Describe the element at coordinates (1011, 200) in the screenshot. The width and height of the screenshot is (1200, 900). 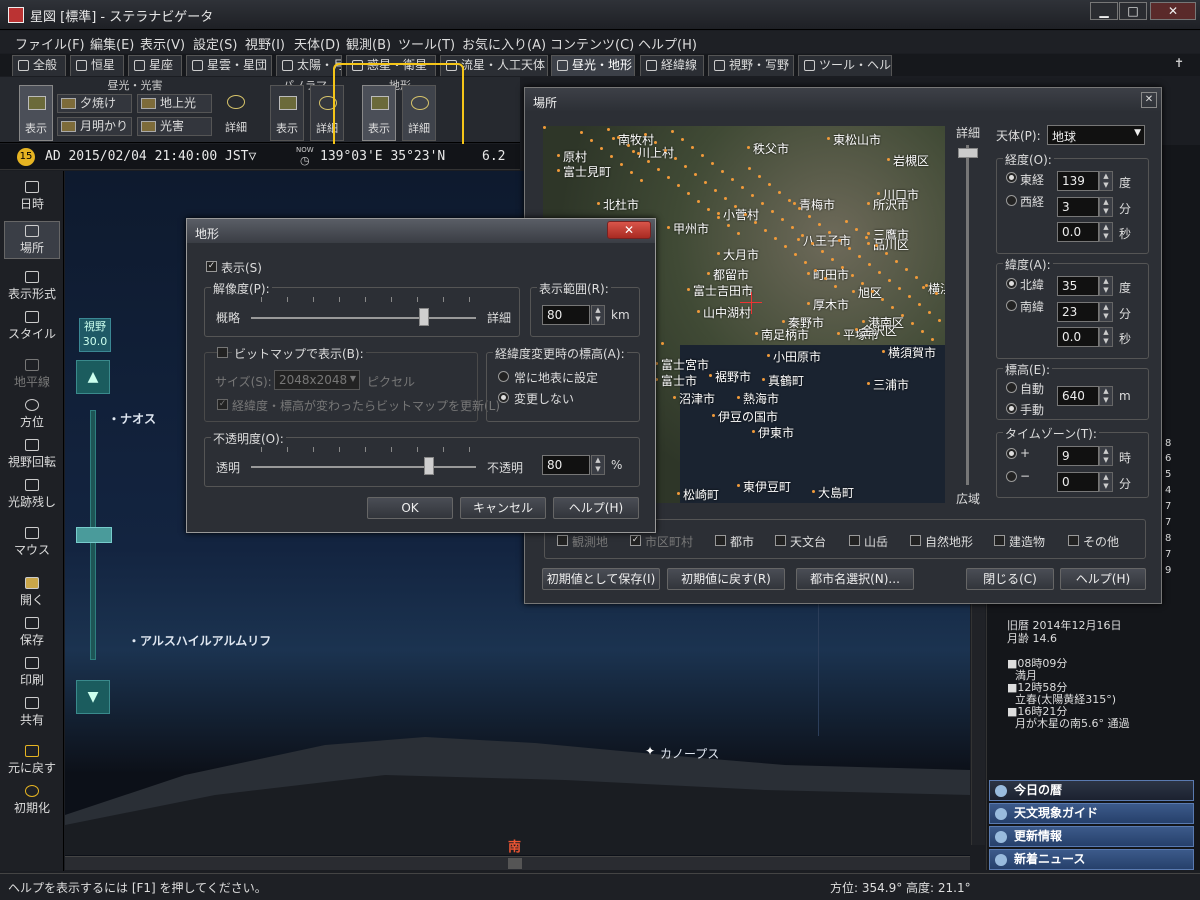
I see `west-radio` at that location.